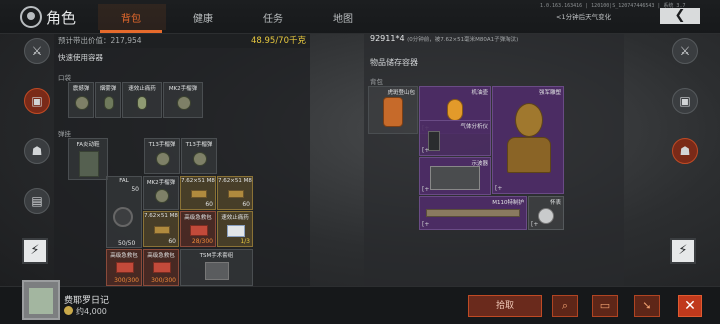 This screenshot has width=720, height=324. Describe the element at coordinates (88, 145) in the screenshot. I see `vest-name: FA炎动鞋` at that location.